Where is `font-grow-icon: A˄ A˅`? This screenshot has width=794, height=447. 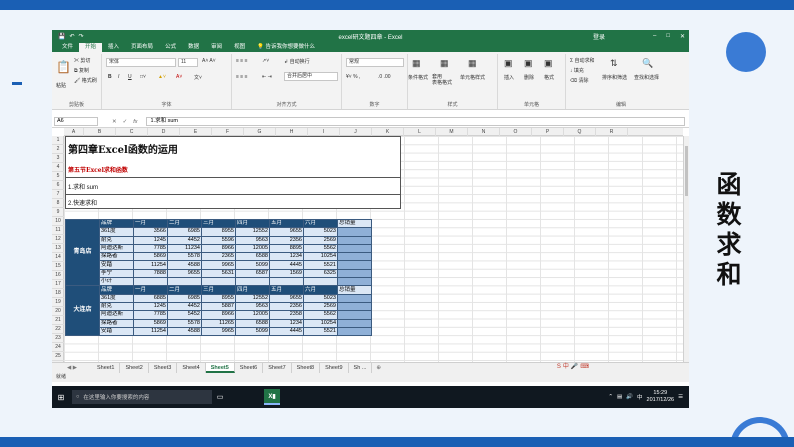
font-grow-icon: A˄ A˅ is located at coordinates (209, 61).